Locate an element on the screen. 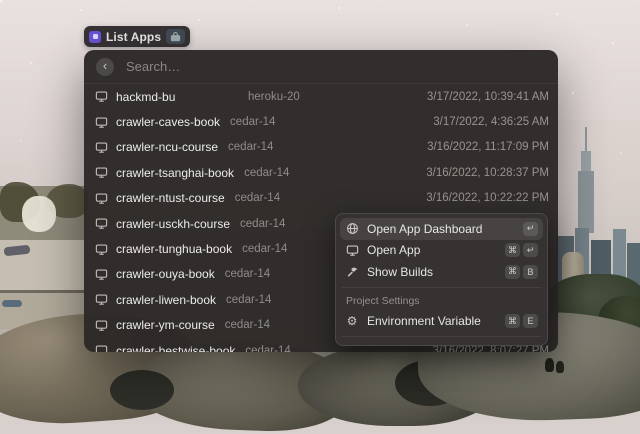 This screenshot has height=434, width=640. extension-icon-glyph is located at coordinates (95, 36).